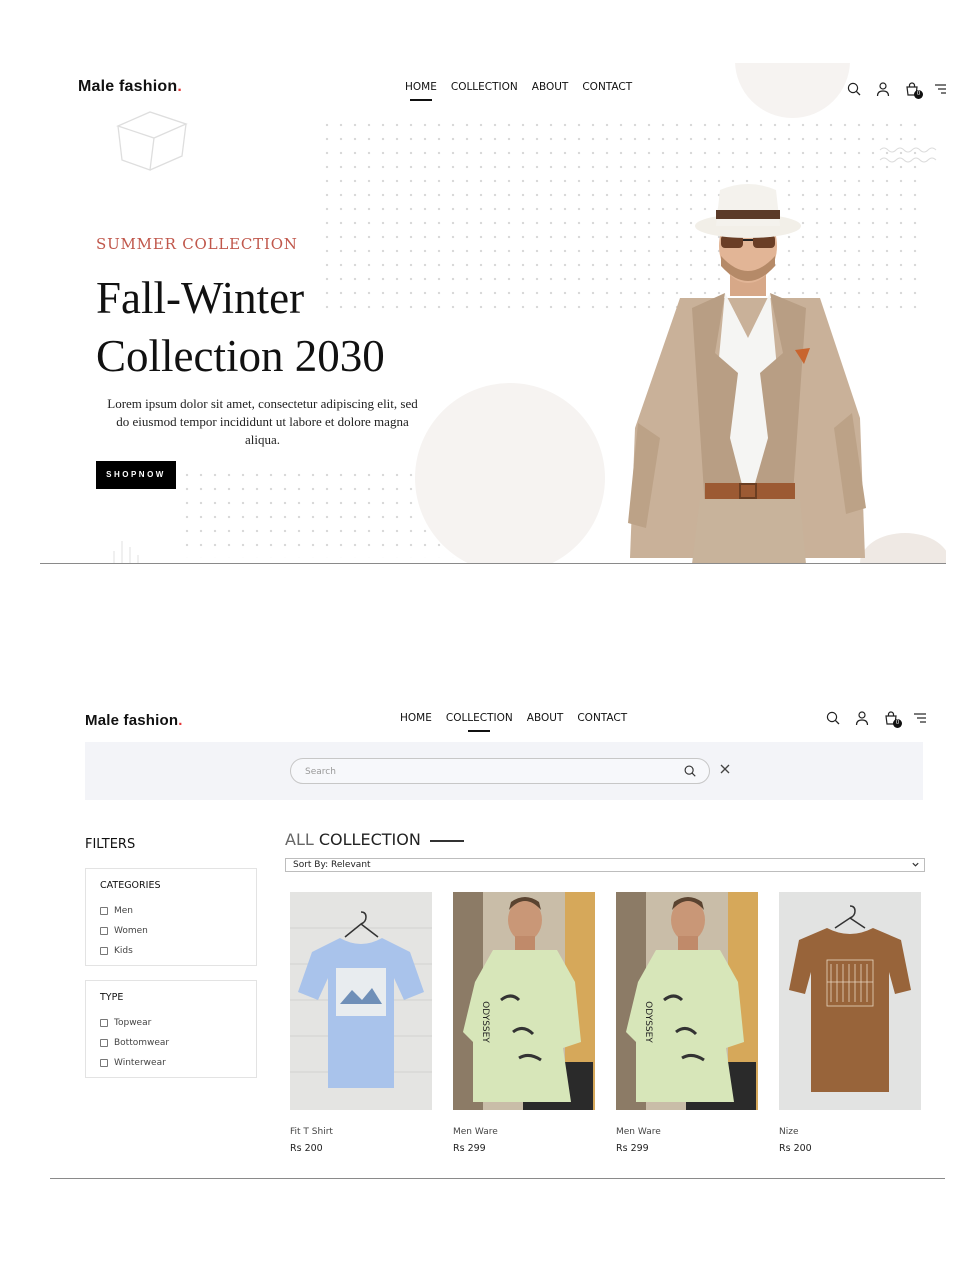 The image size is (970, 1280). What do you see at coordinates (171, 917) in the screenshot?
I see `categories-filter: CATEGORIES Men Women Kids` at bounding box center [171, 917].